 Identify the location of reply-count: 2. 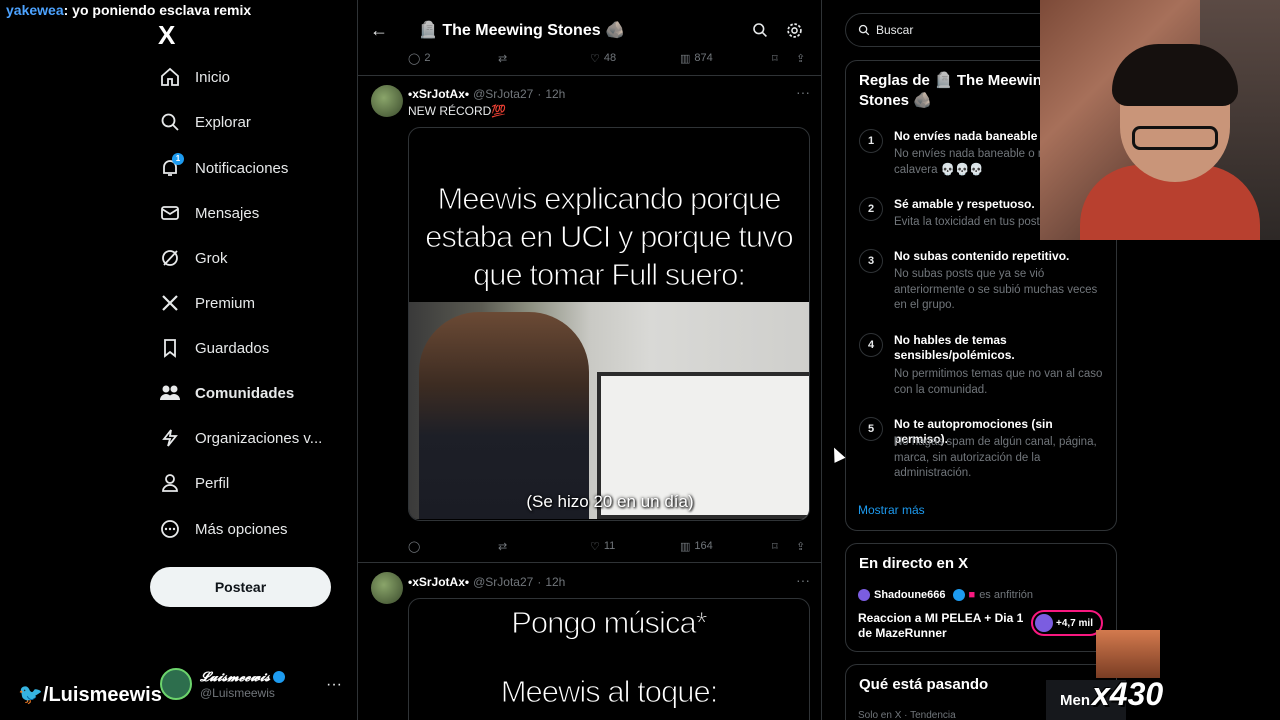
(427, 58).